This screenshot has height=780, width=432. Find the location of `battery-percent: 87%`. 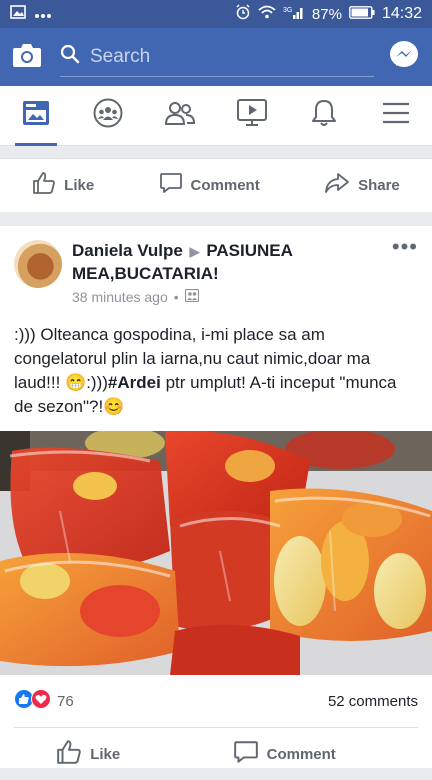

battery-percent: 87% is located at coordinates (326, 14).